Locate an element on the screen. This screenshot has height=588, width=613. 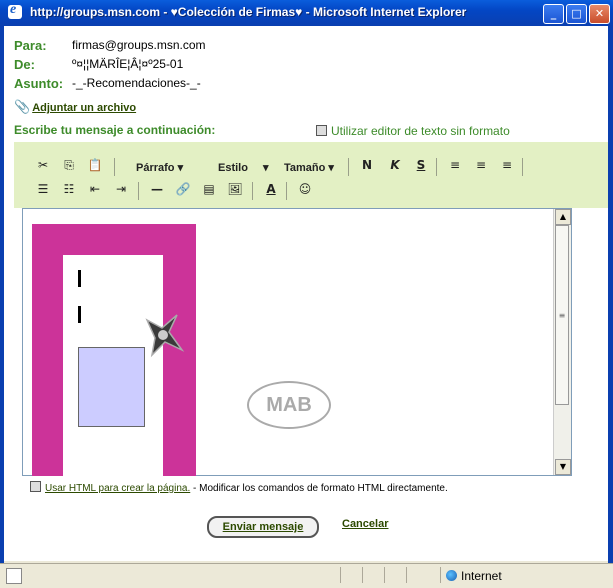
html-mode-link: Usar HTML para crear la página. is located at coordinates (117, 488).